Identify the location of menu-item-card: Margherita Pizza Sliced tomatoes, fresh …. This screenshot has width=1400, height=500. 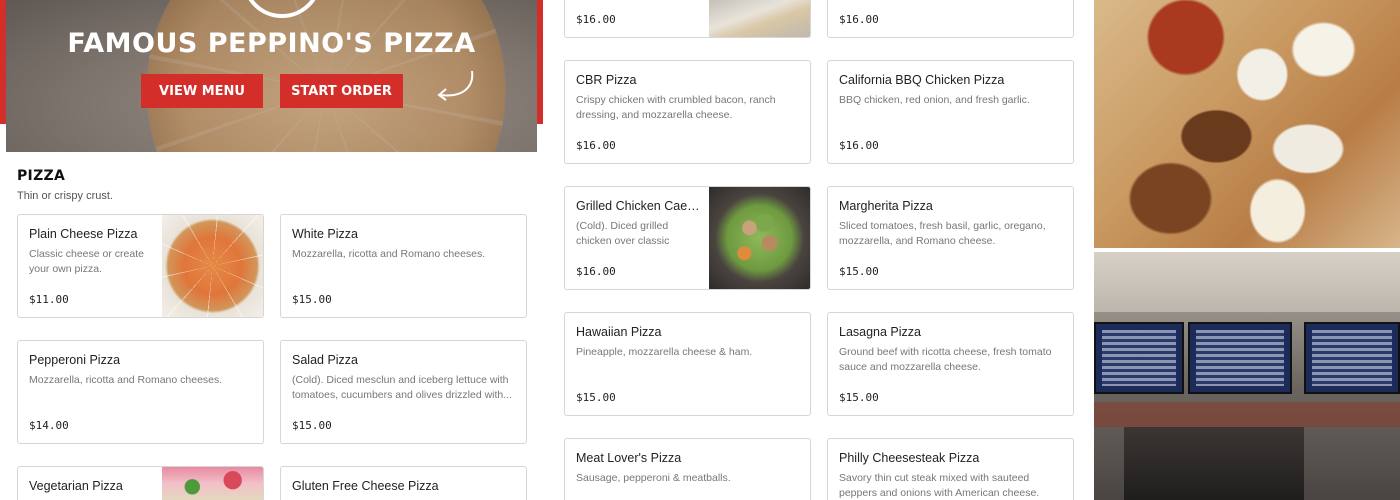
(950, 238).